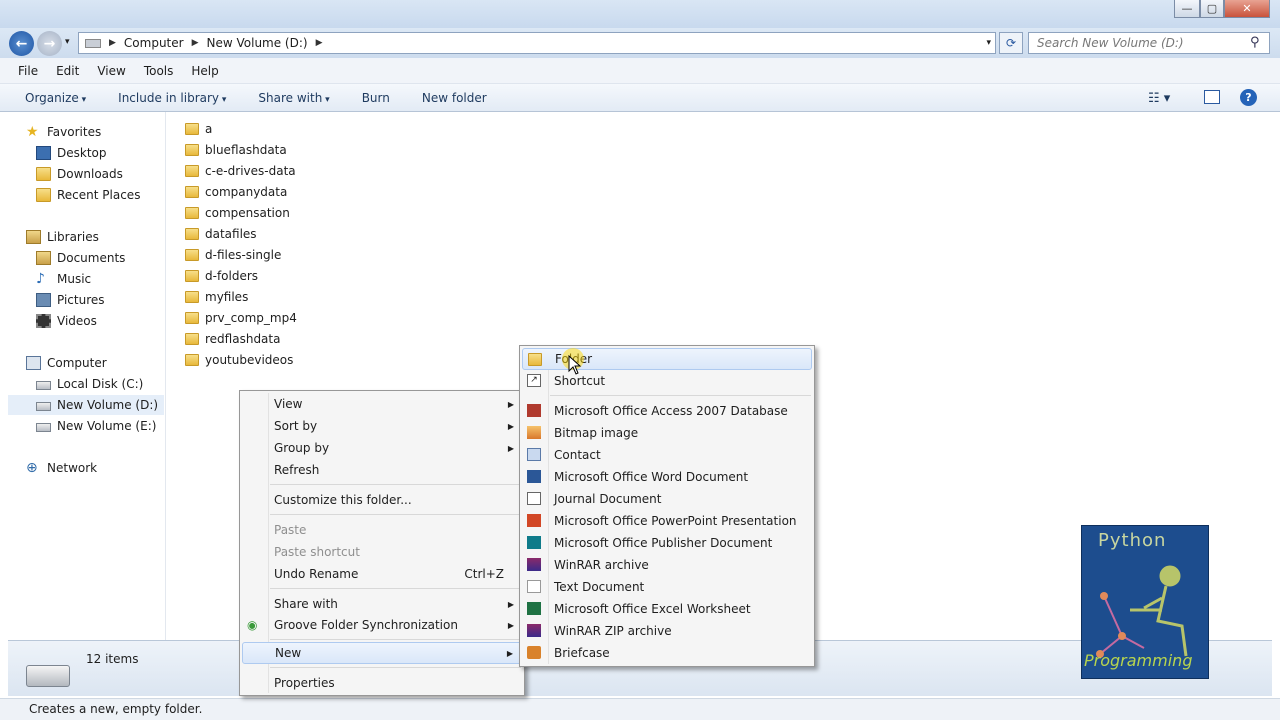  Describe the element at coordinates (40, 279) in the screenshot. I see `music-icon: ♪` at that location.